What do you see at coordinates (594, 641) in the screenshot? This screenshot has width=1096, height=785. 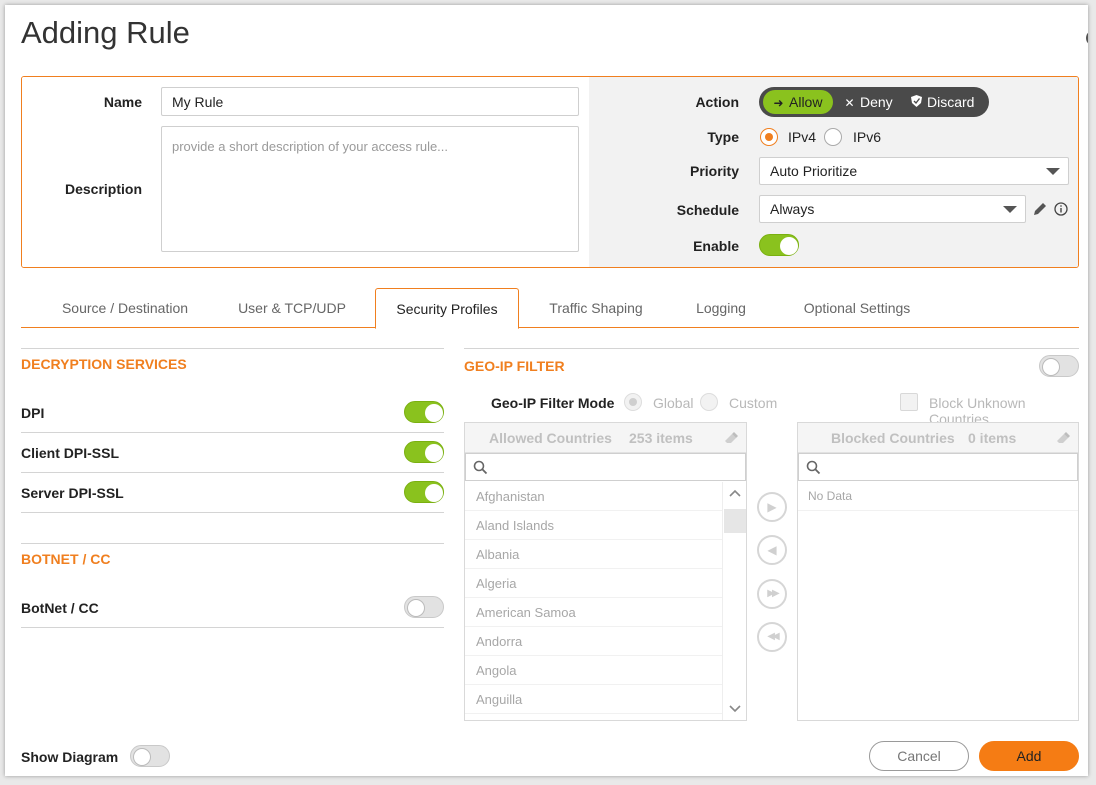 I see `list-item: Andorra` at bounding box center [594, 641].